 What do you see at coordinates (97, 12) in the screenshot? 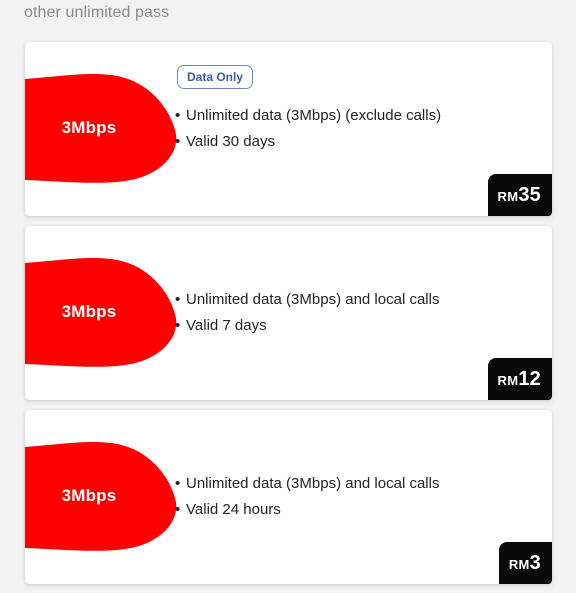
I see `section-title: other unlimited pass` at bounding box center [97, 12].